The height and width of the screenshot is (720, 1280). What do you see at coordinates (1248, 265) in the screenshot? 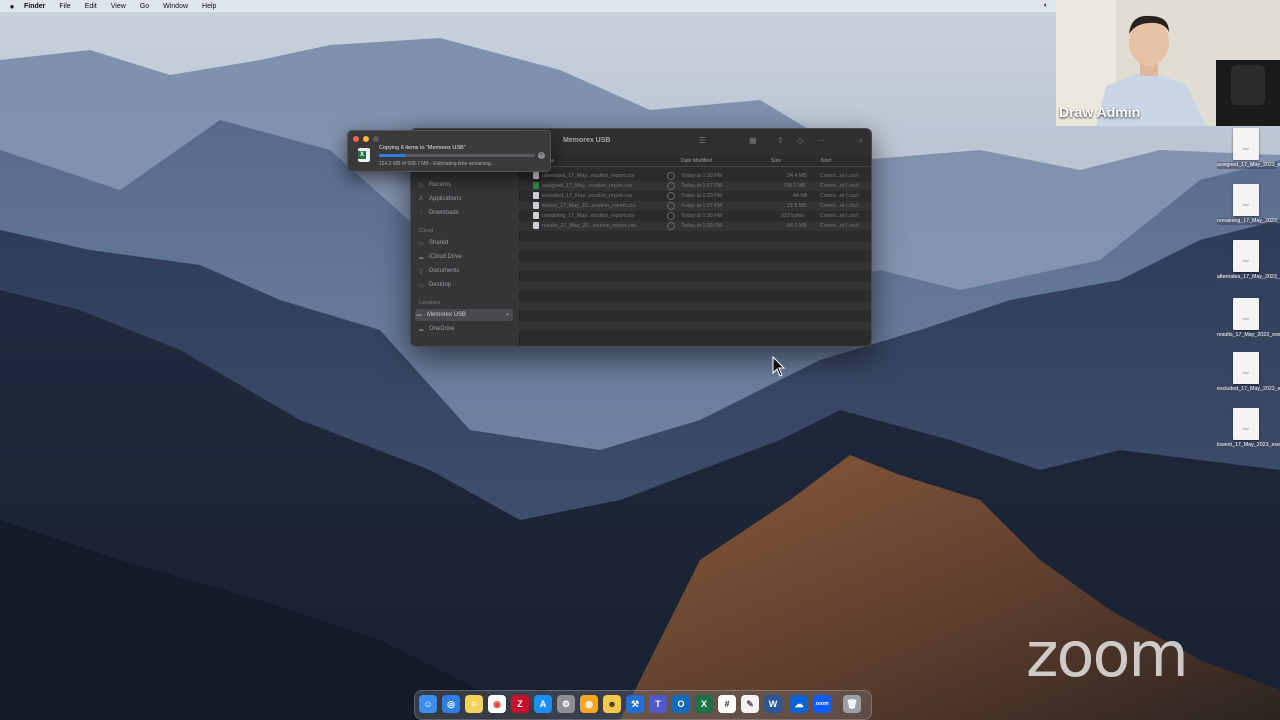
I see `desktop-file: csv alternates_17_May_2023_e...port.csv` at bounding box center [1248, 265].